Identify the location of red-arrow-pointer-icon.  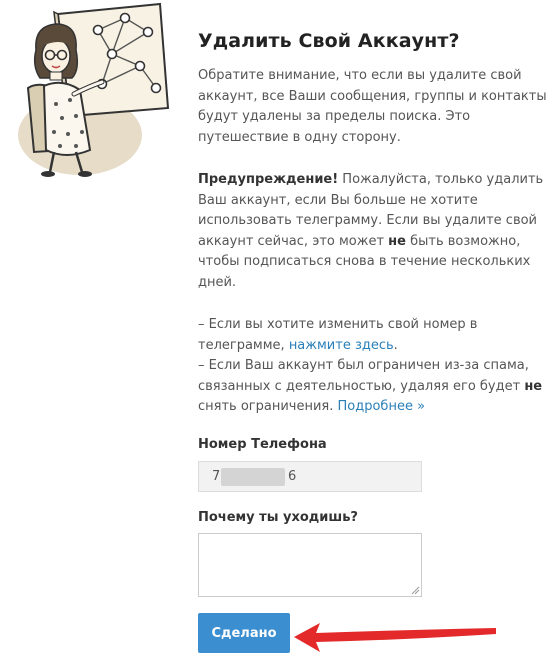
(395, 637).